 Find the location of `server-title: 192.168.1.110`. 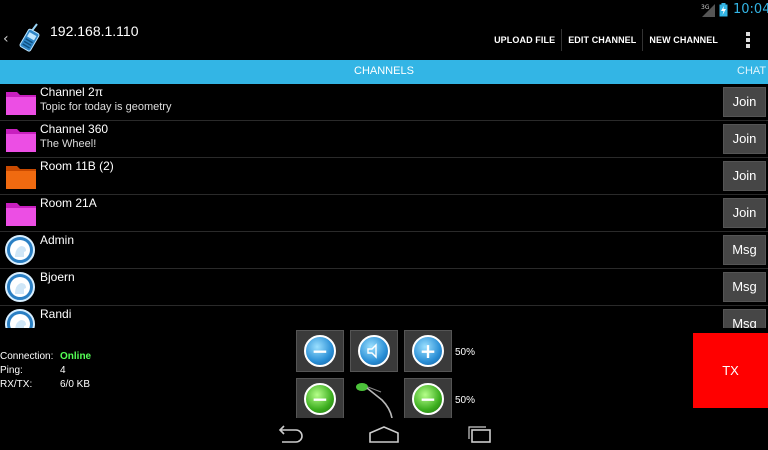

server-title: 192.168.1.110 is located at coordinates (94, 31).